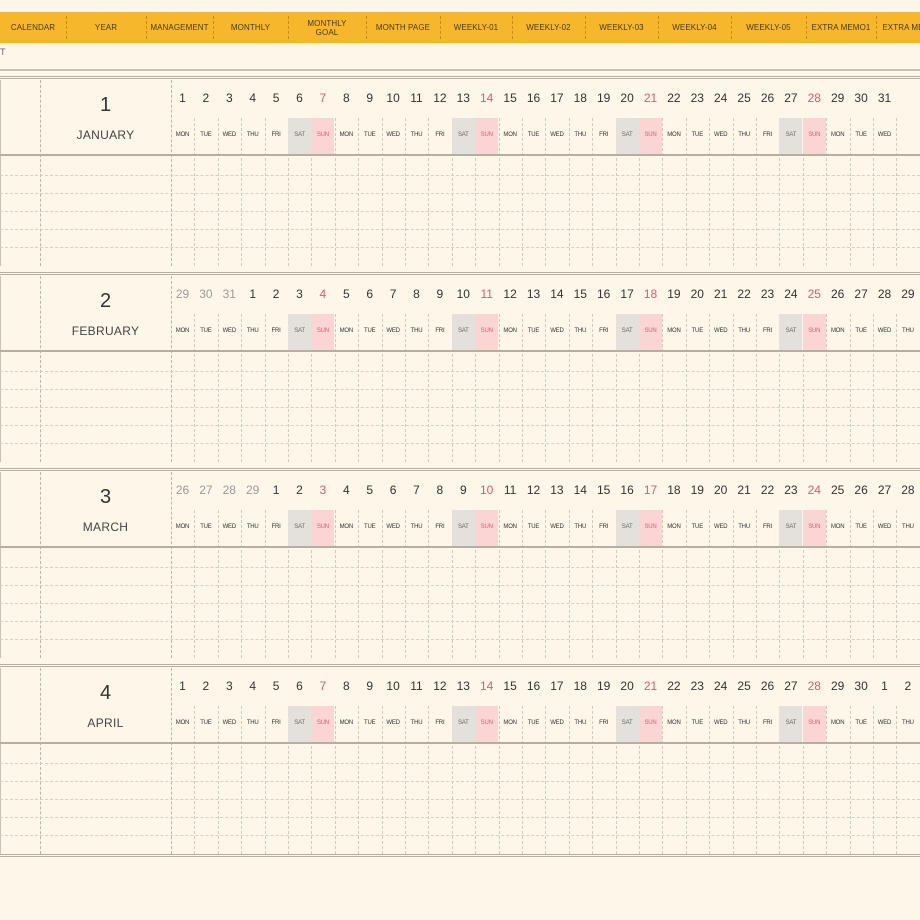 This screenshot has width=920, height=920. I want to click on tab-weekly-03: WEEKLY-03, so click(621, 27).